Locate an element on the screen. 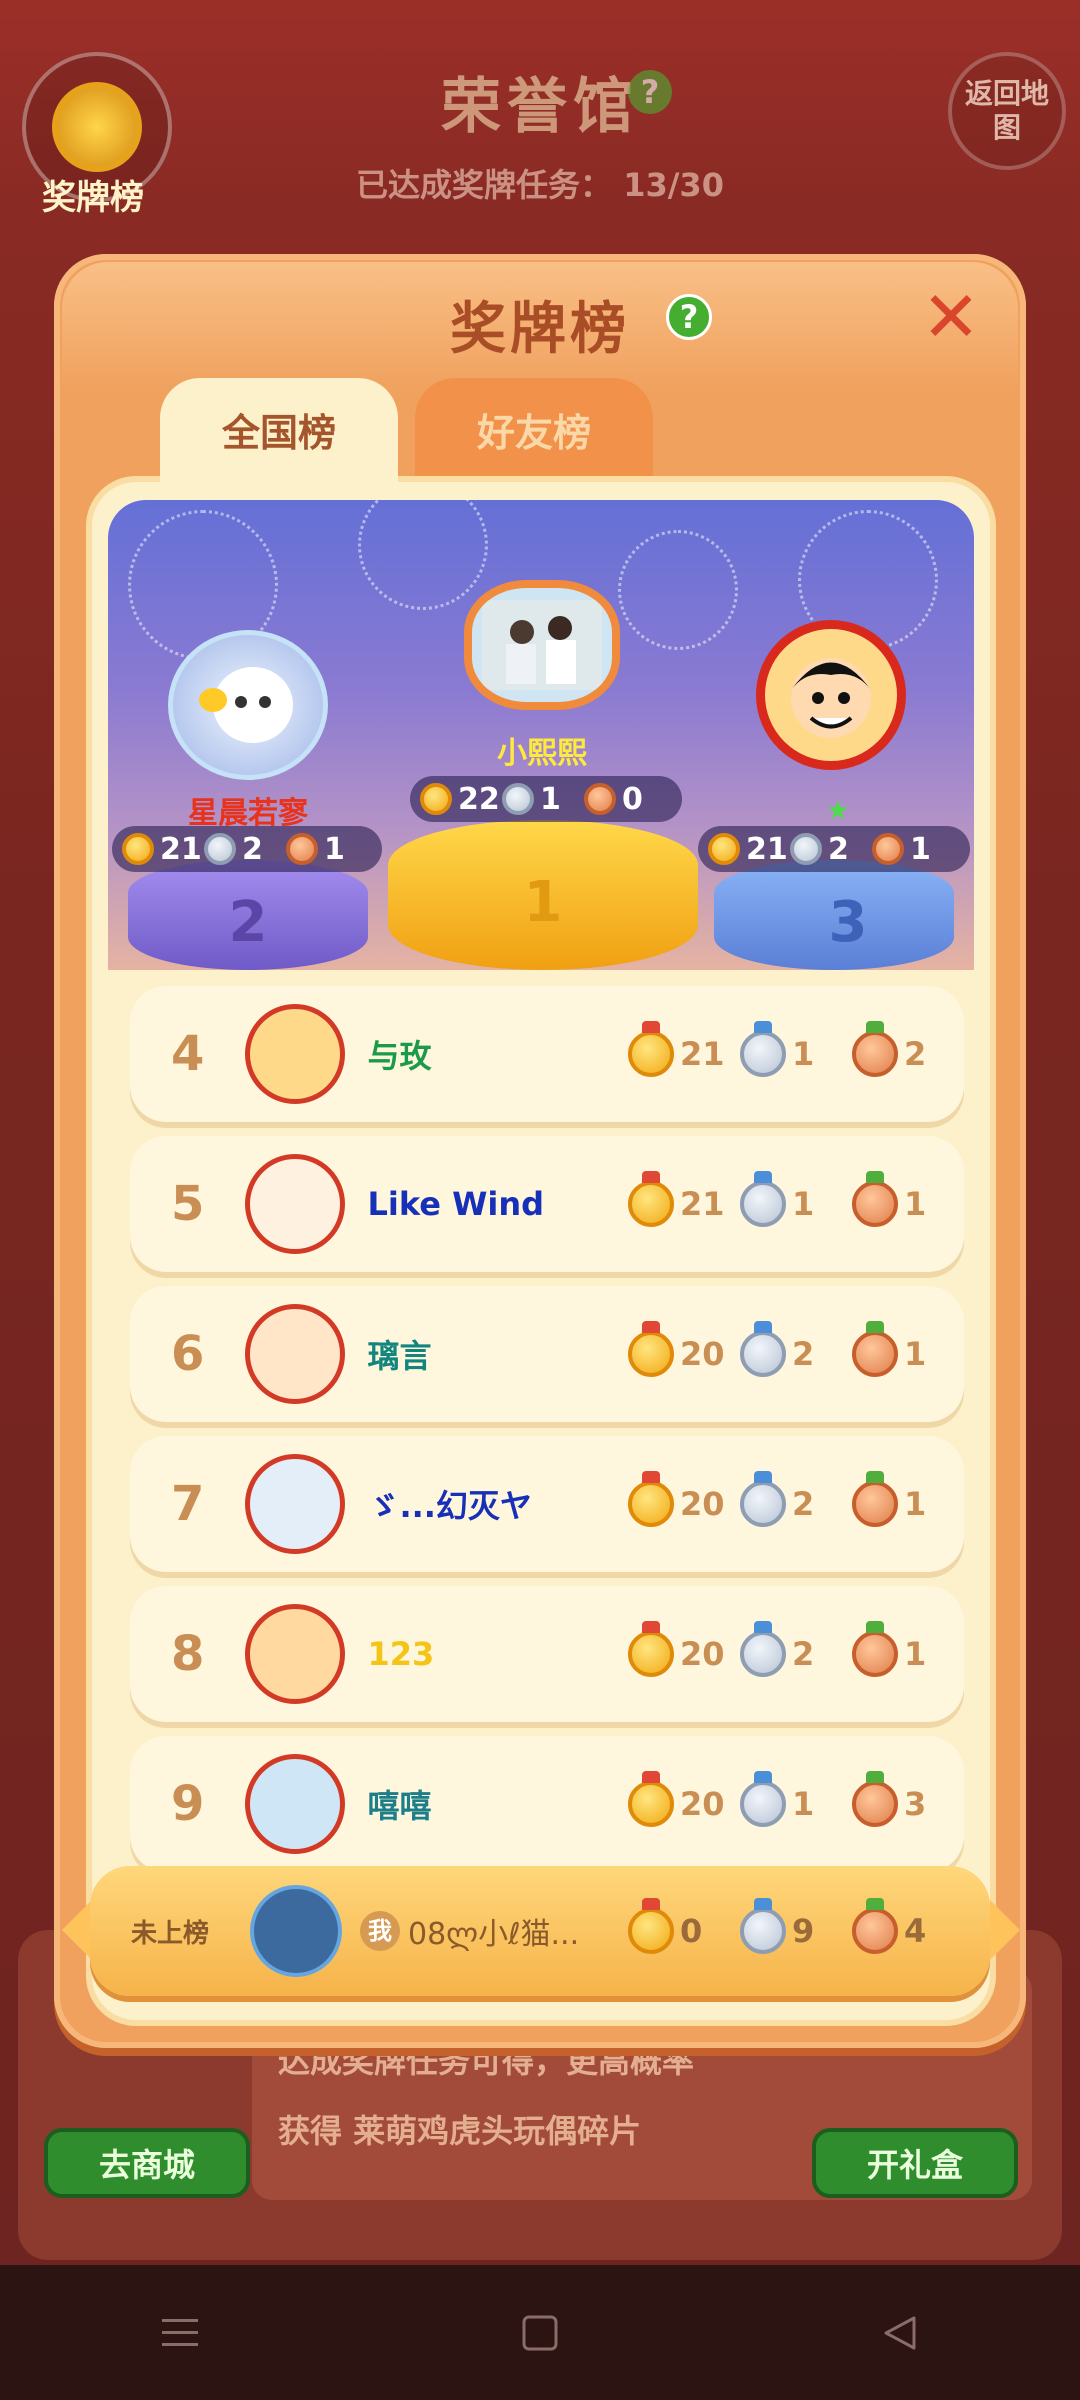  bronze-medal-stat: 4 is located at coordinates (908, 1926).